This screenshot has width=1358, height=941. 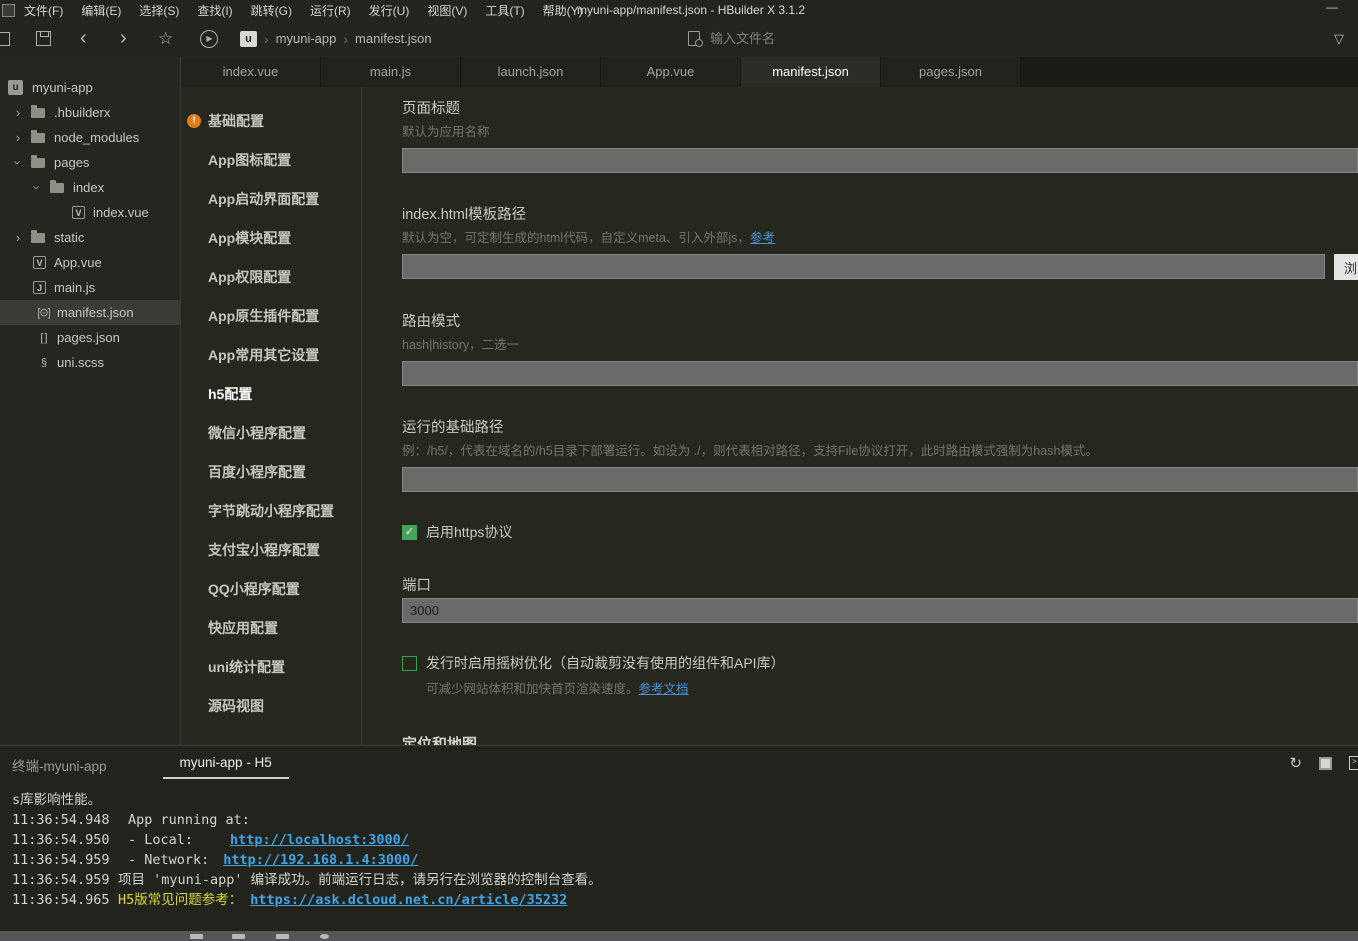 What do you see at coordinates (271, 159) in the screenshot?
I see `nav-app-icon-config: App图标配置` at bounding box center [271, 159].